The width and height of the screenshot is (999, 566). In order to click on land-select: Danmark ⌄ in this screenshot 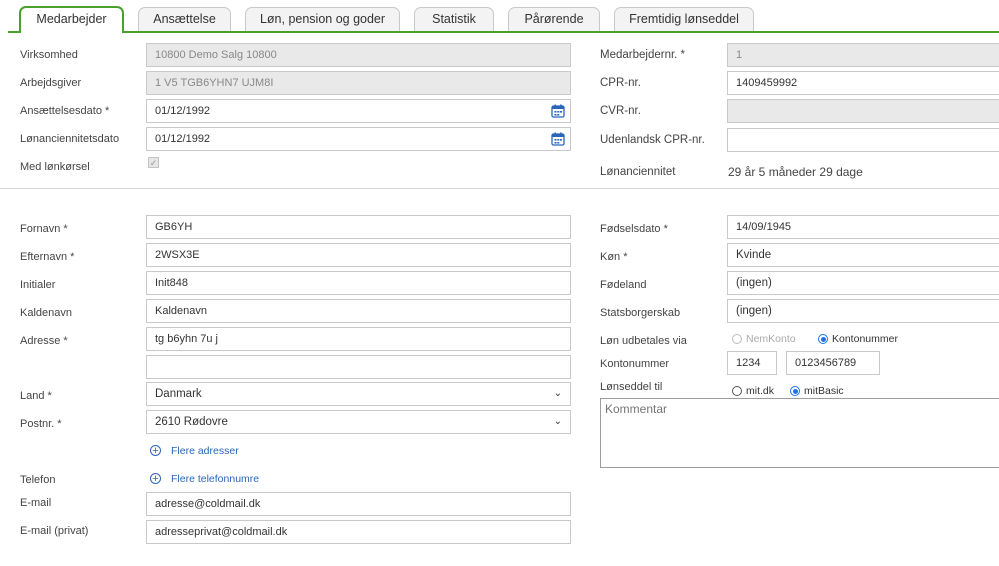, I will do `click(358, 394)`.